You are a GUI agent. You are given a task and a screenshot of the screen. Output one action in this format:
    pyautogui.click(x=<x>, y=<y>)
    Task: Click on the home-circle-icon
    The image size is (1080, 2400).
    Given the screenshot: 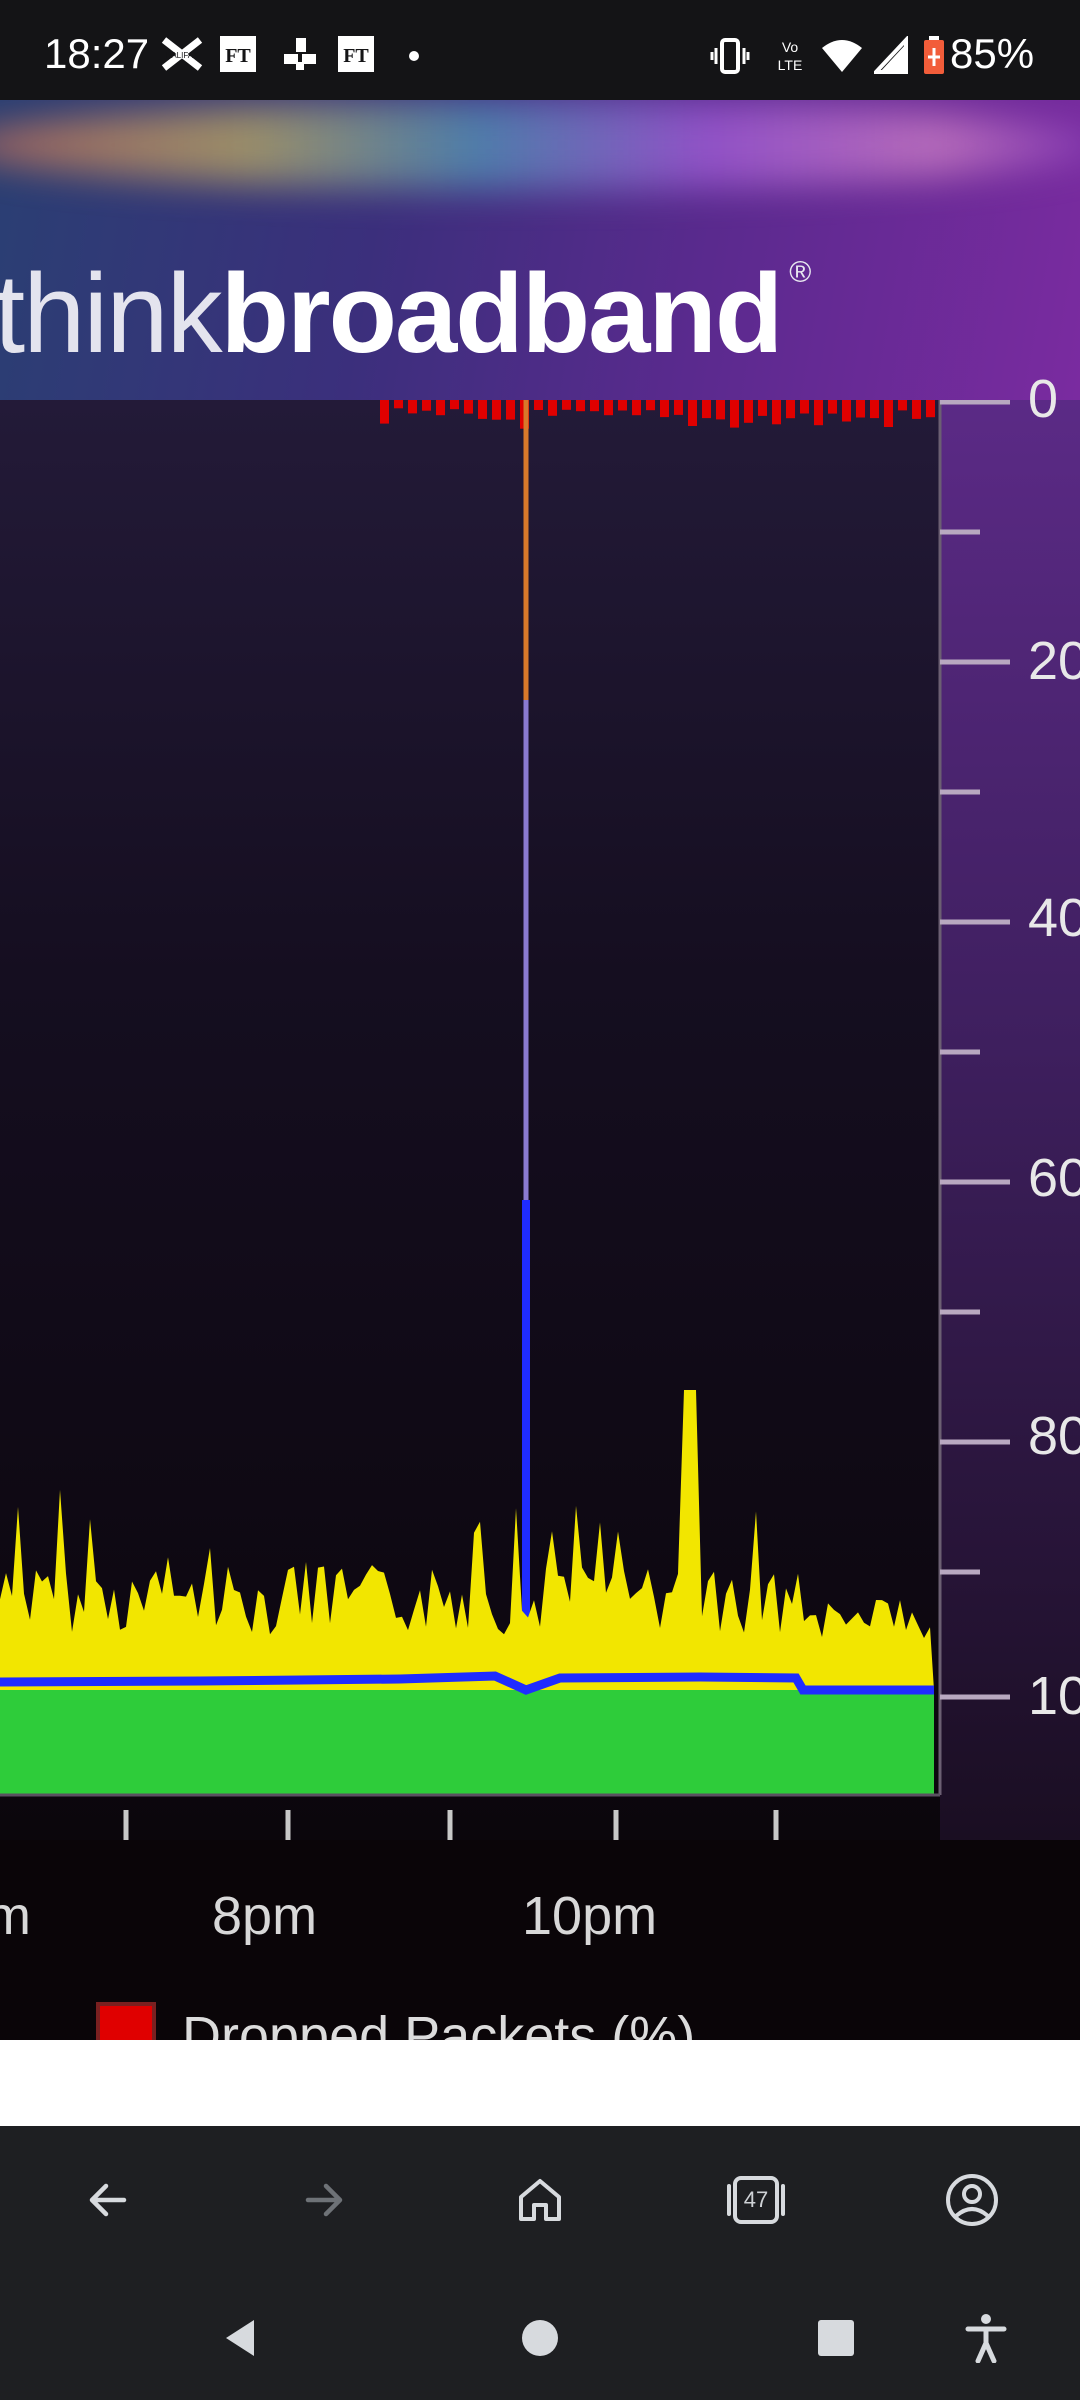 What is the action you would take?
    pyautogui.click(x=540, y=2338)
    